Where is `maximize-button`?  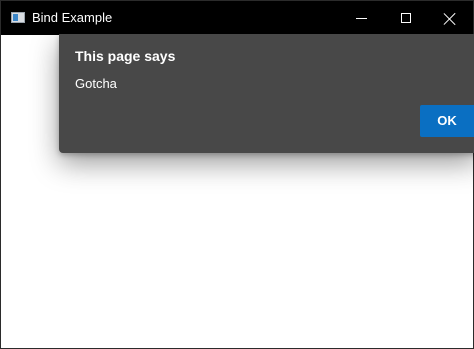
maximize-button is located at coordinates (407, 18).